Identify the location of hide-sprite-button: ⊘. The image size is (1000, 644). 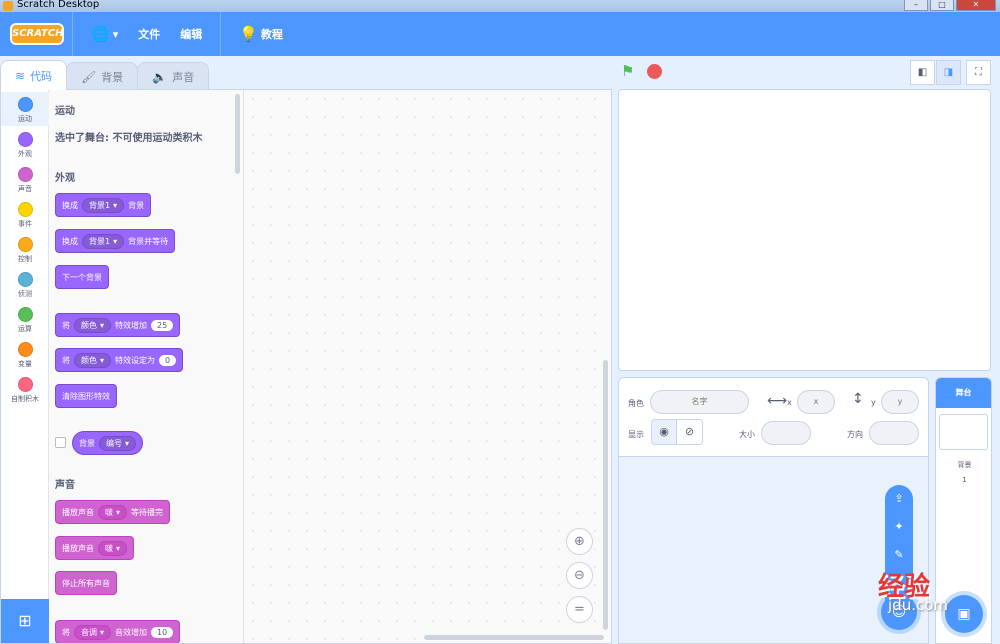
(690, 432).